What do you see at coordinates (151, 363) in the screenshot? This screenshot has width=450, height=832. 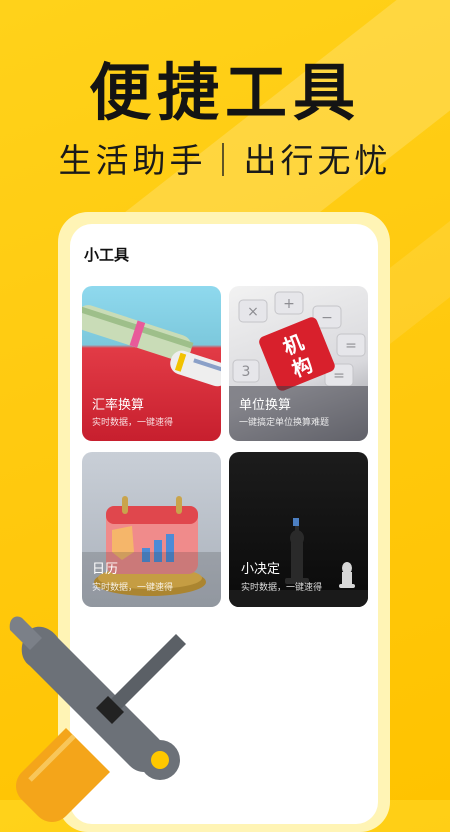 I see `tool-card-exchange-rate: 汇率换算 实时数据，一键速得` at bounding box center [151, 363].